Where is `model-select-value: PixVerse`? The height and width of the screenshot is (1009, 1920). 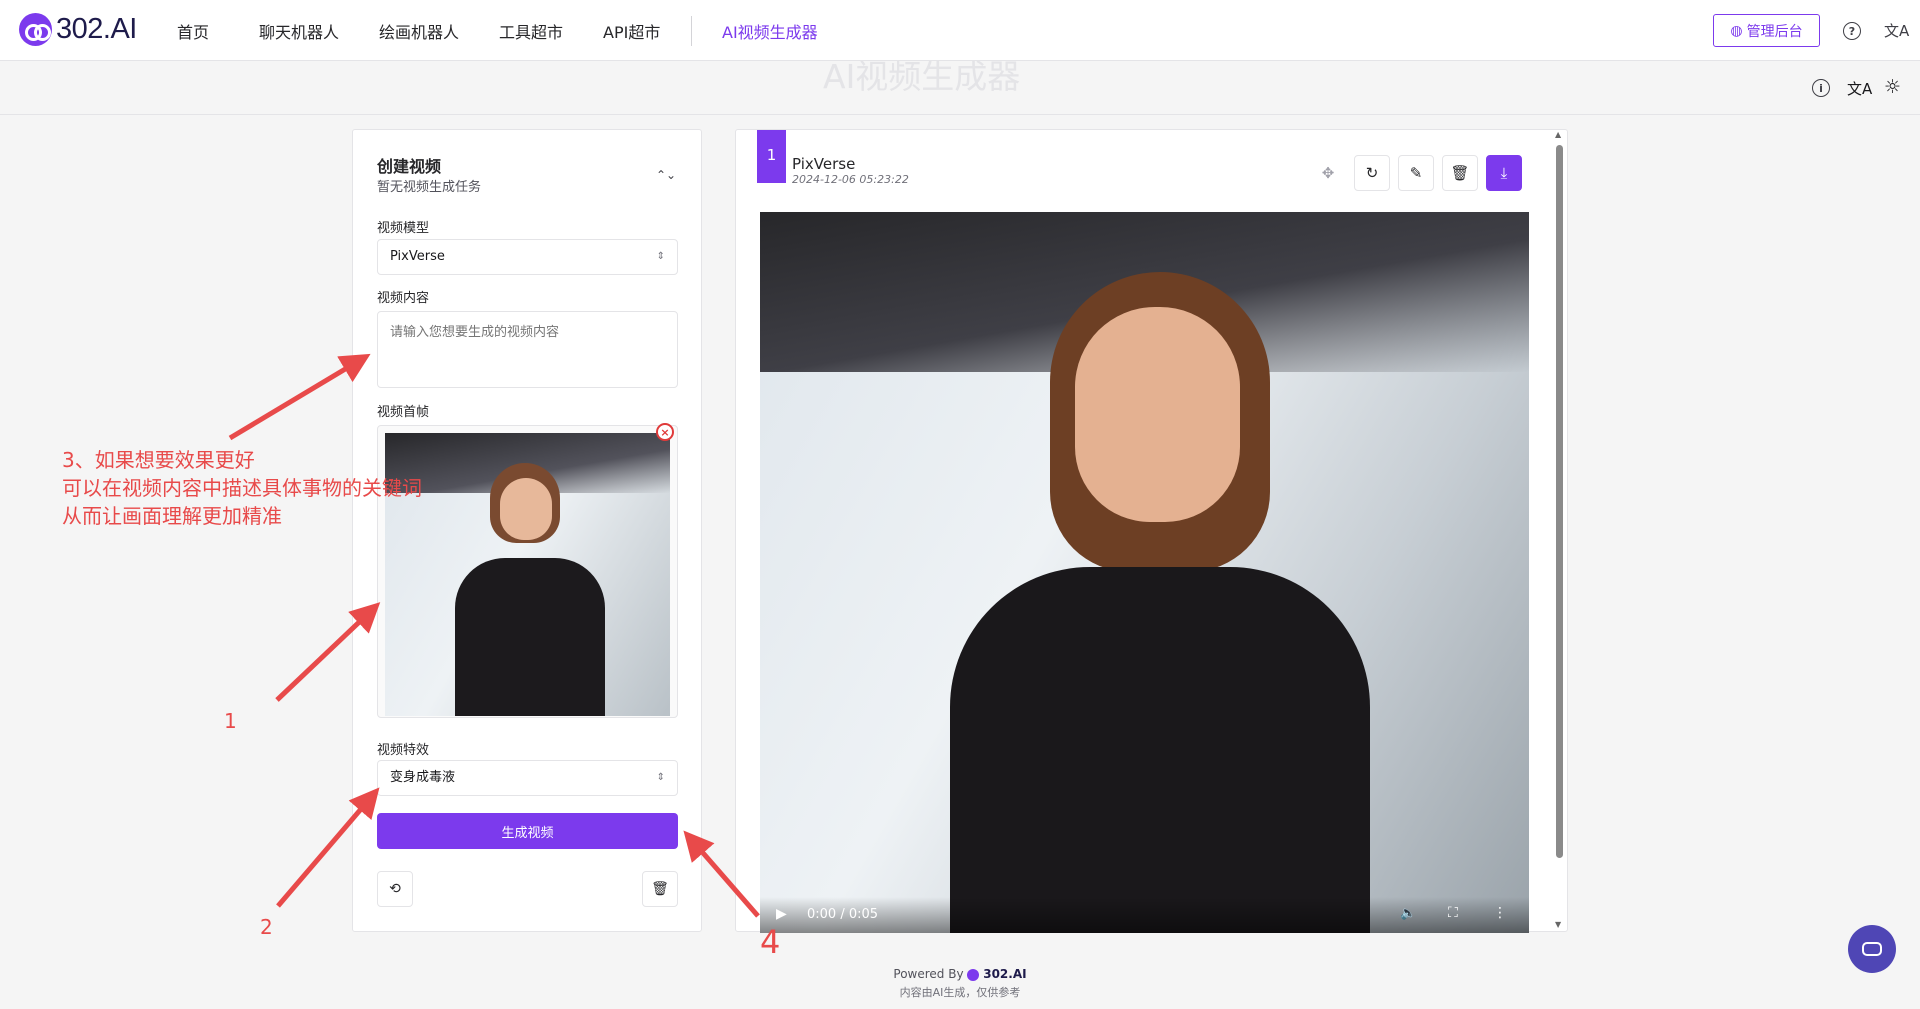 model-select-value: PixVerse is located at coordinates (417, 256).